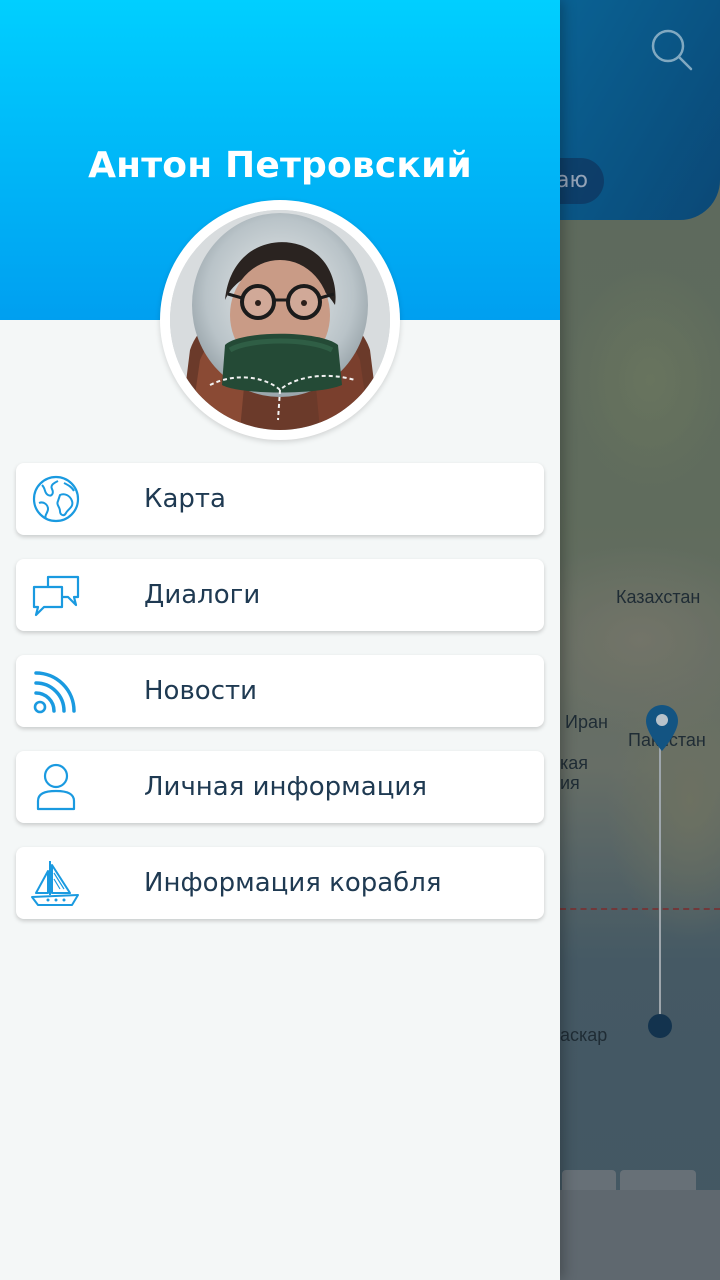  I want to click on avatar, so click(280, 320).